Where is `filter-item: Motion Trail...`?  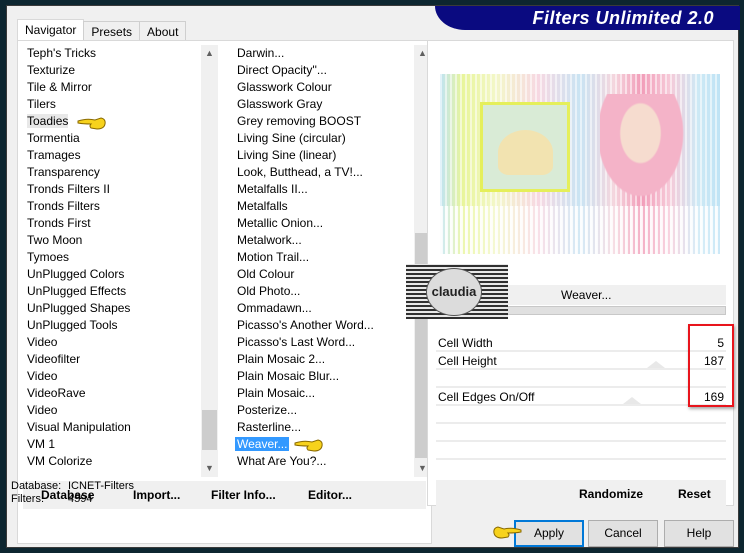
filter-item: Motion Trail... is located at coordinates (322, 257).